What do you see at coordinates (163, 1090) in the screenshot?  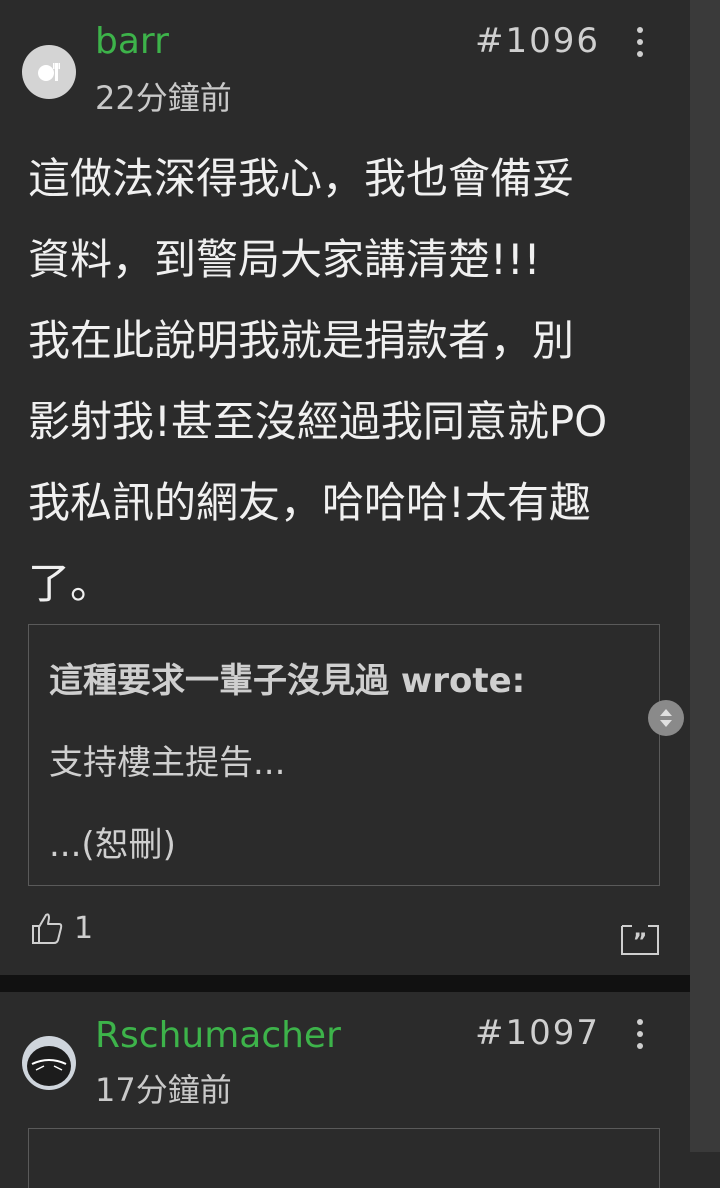 I see `timestamp: 17分鐘前` at bounding box center [163, 1090].